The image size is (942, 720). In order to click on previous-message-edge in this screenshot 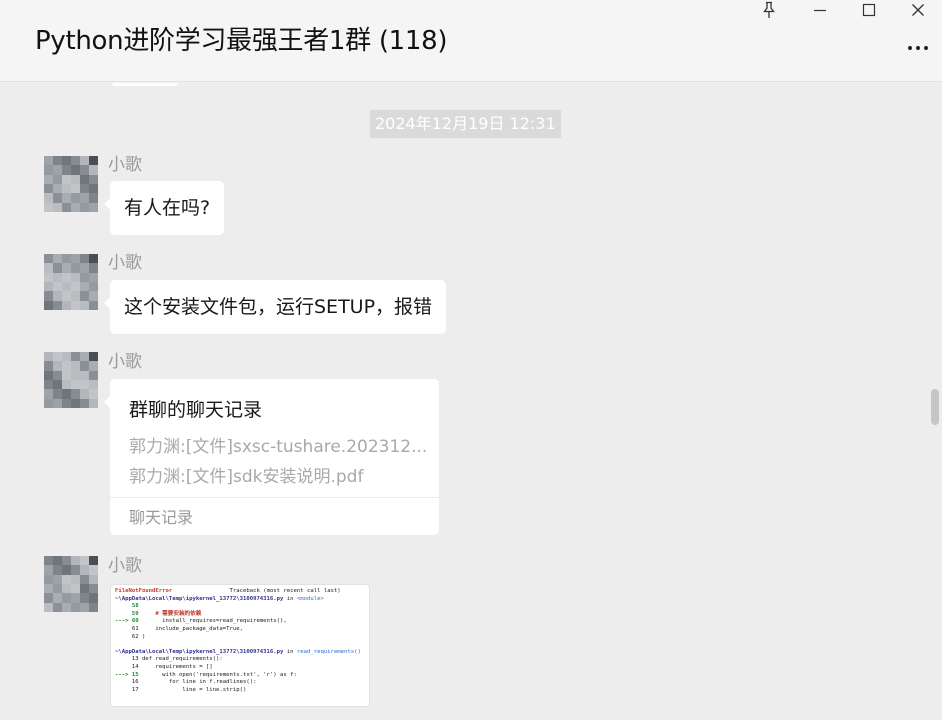, I will do `click(145, 84)`.